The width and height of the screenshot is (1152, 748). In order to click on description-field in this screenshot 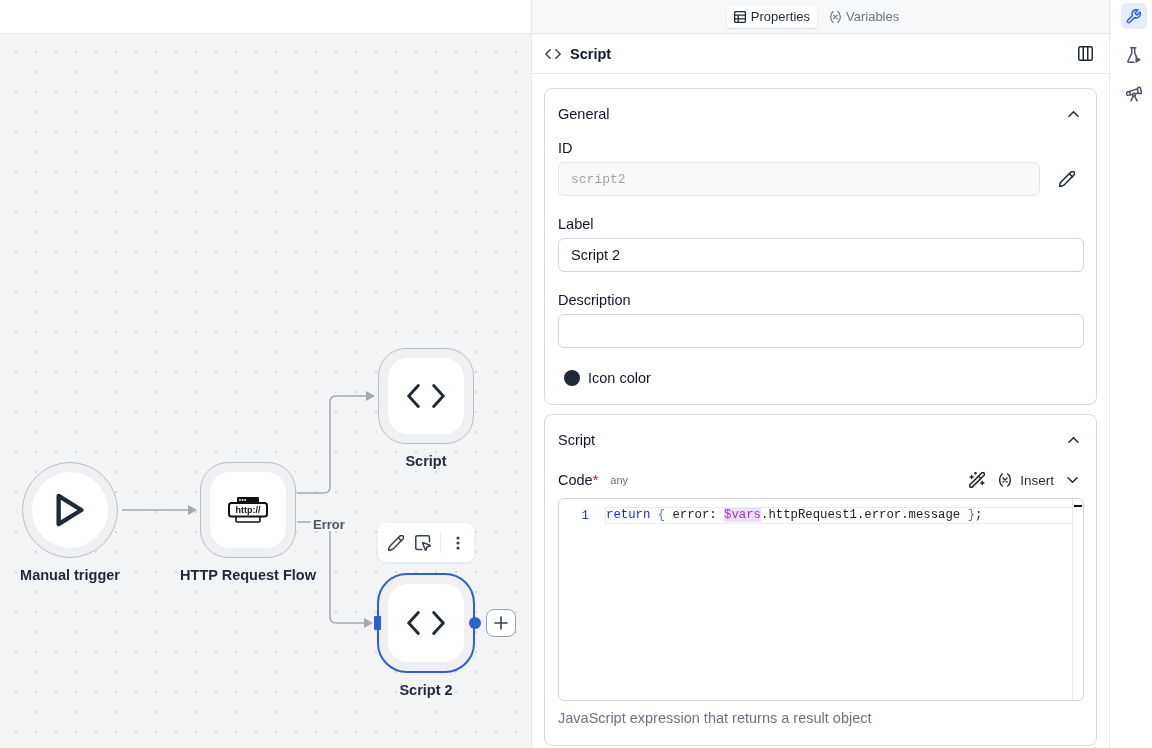, I will do `click(821, 331)`.